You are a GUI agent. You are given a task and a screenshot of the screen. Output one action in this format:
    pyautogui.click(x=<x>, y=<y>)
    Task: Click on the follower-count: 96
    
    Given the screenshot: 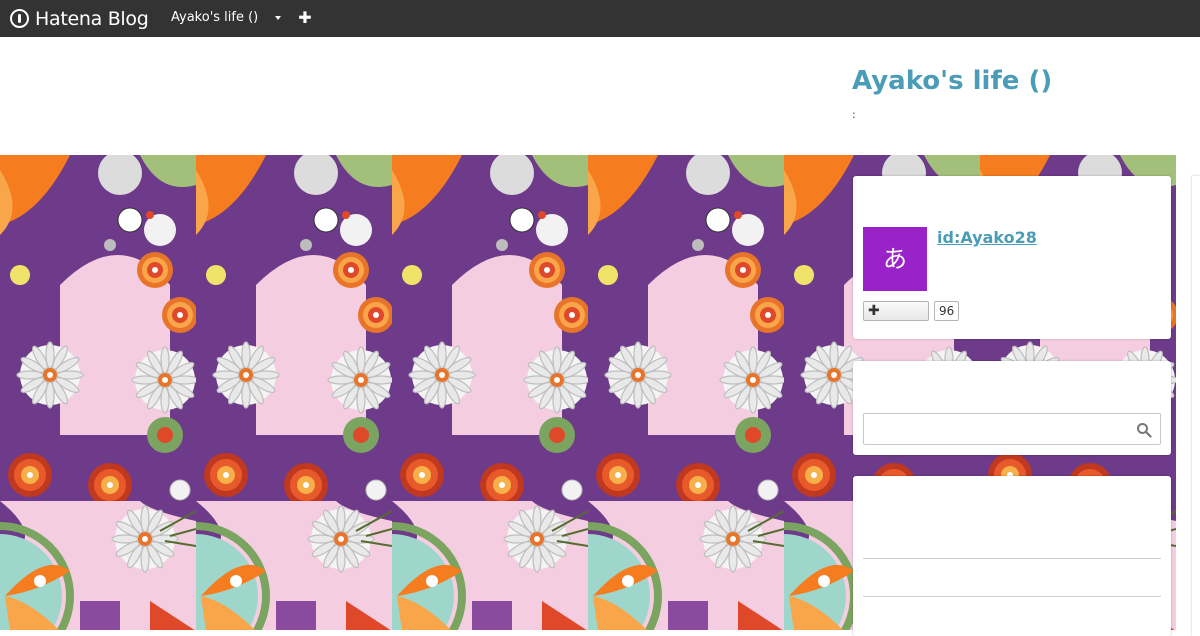 What is the action you would take?
    pyautogui.click(x=947, y=311)
    